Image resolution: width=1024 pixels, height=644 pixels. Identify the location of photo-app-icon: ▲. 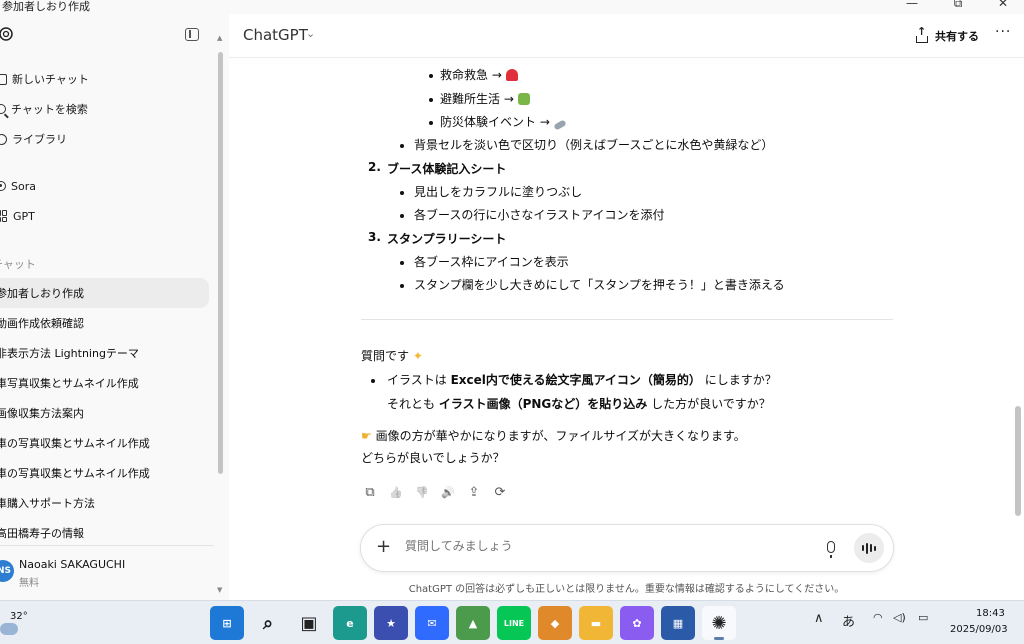
(473, 623).